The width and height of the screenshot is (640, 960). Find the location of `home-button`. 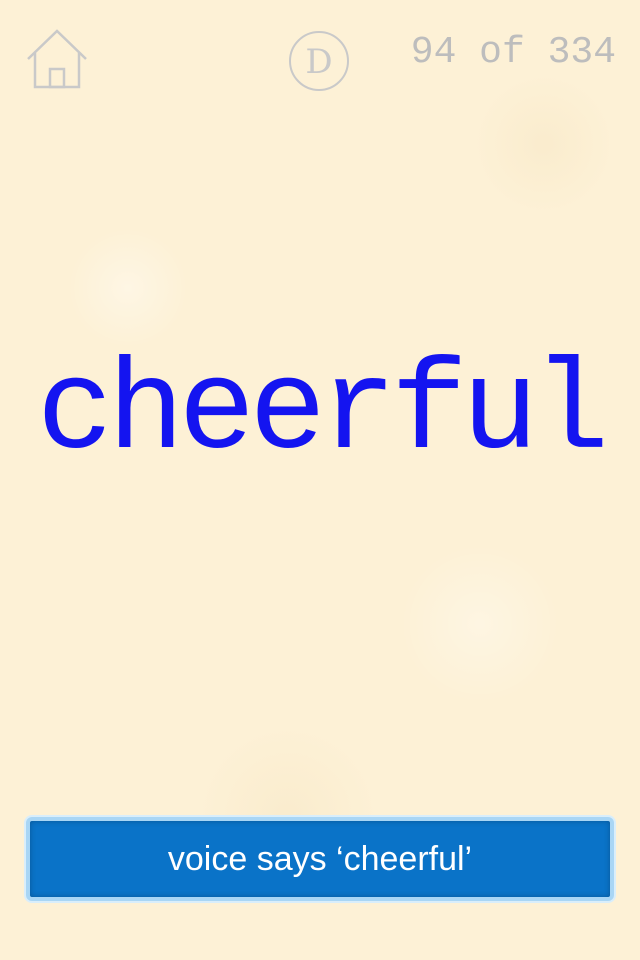

home-button is located at coordinates (57, 59).